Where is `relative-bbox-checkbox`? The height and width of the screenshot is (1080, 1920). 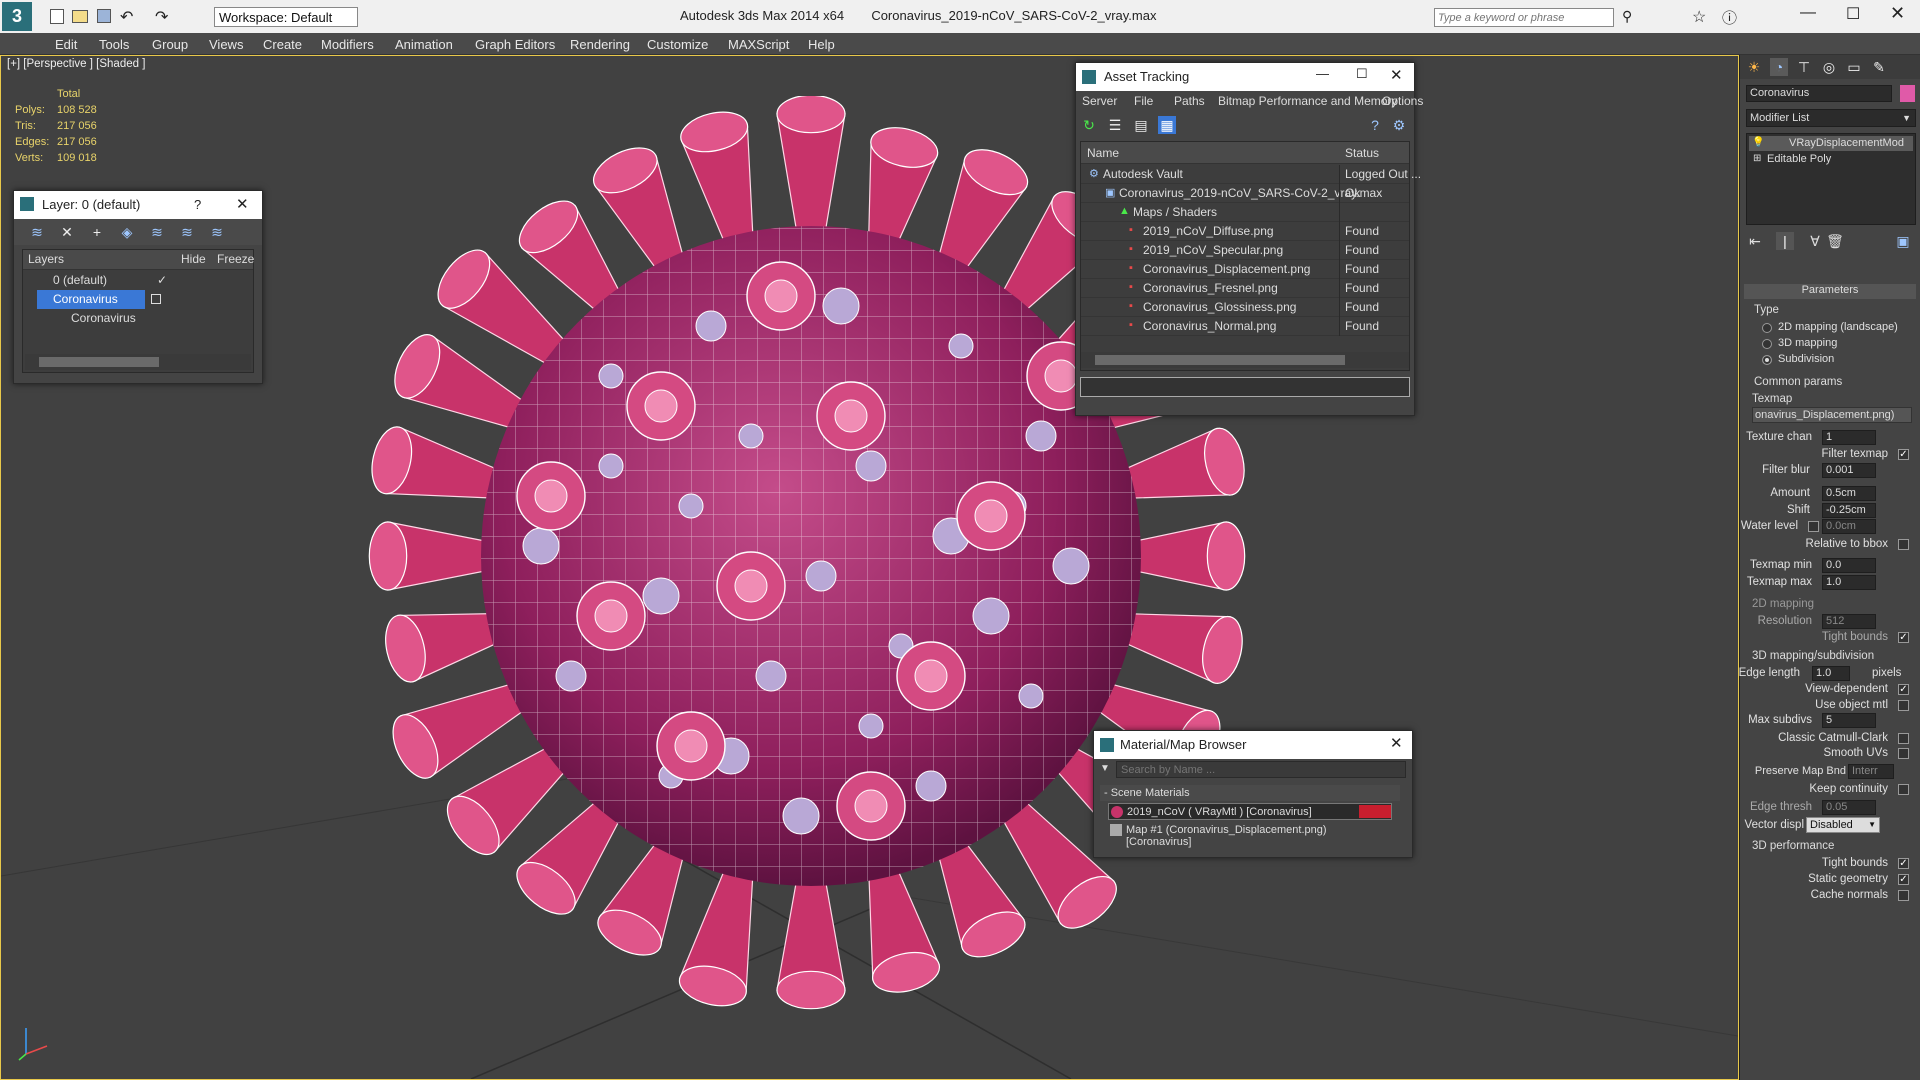
relative-bbox-checkbox is located at coordinates (1903, 544).